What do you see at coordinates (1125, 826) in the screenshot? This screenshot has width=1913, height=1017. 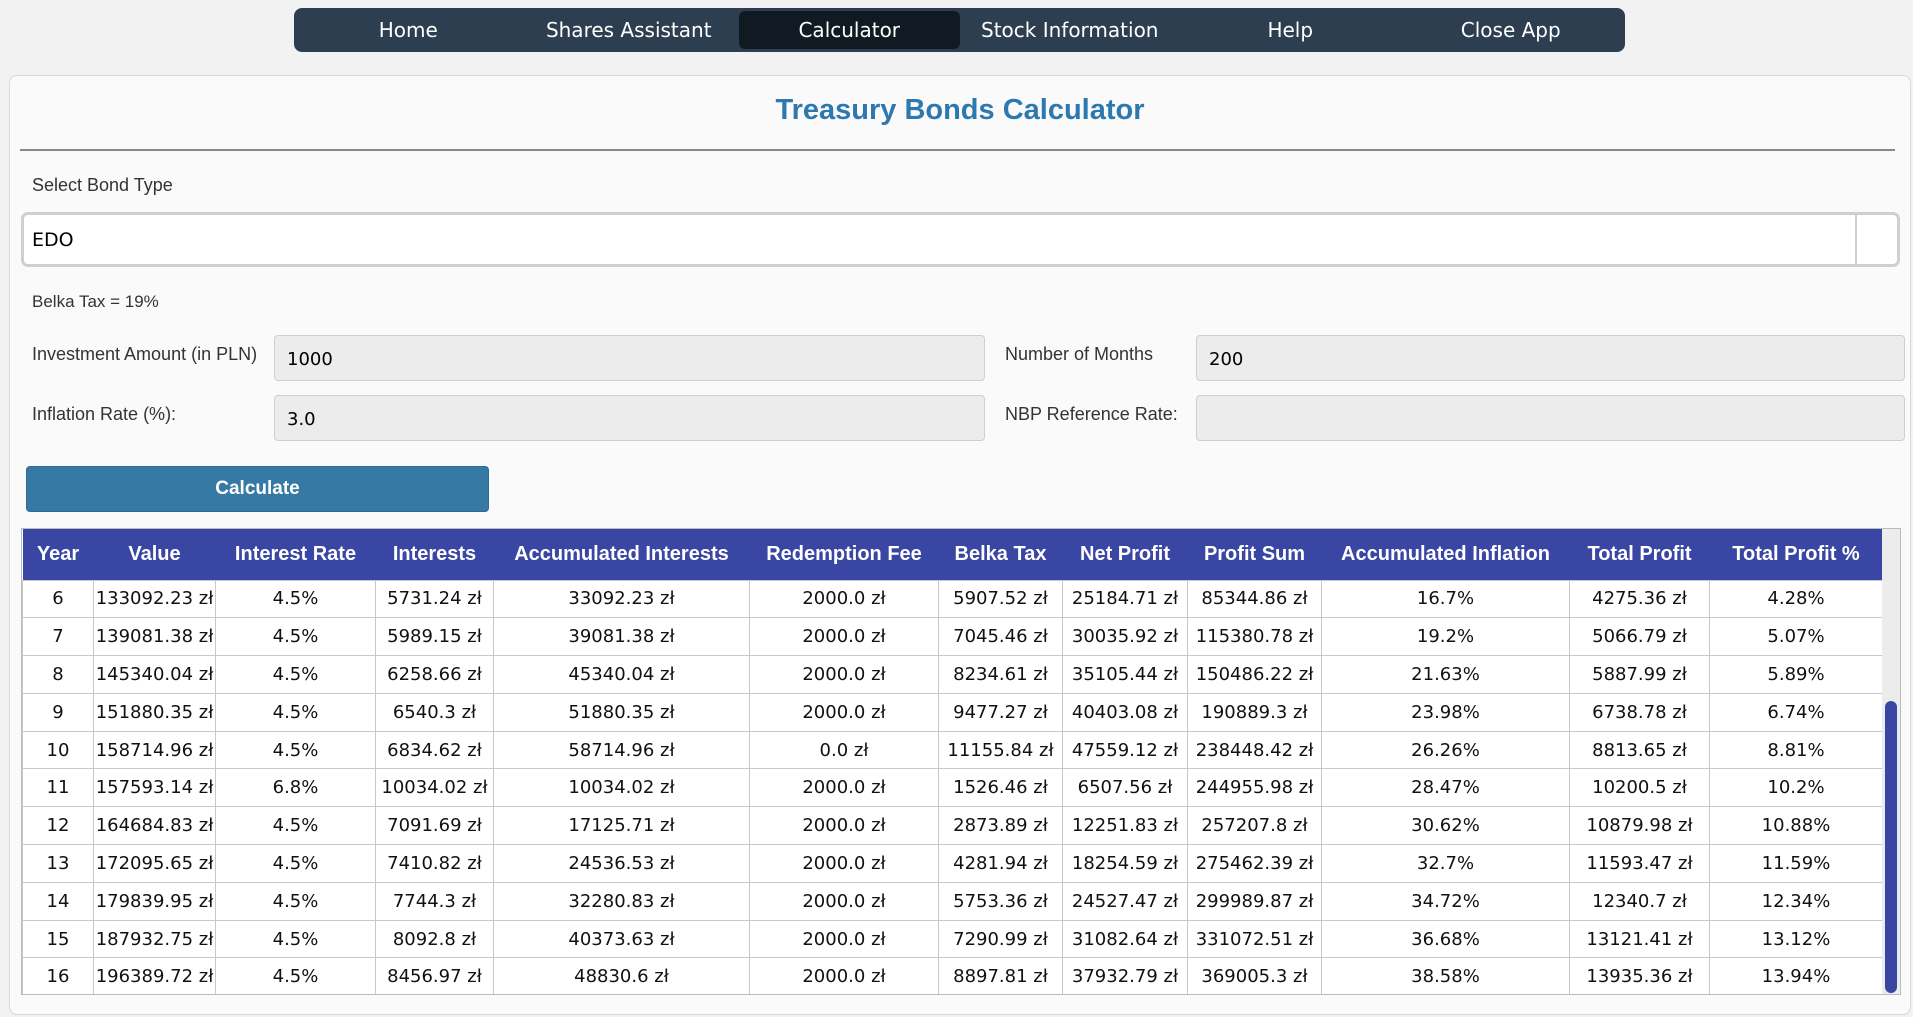 I see `table-cell: 12251.83 zł` at bounding box center [1125, 826].